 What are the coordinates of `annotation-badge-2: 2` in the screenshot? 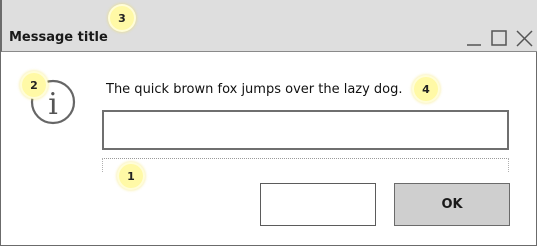 It's located at (34, 85).